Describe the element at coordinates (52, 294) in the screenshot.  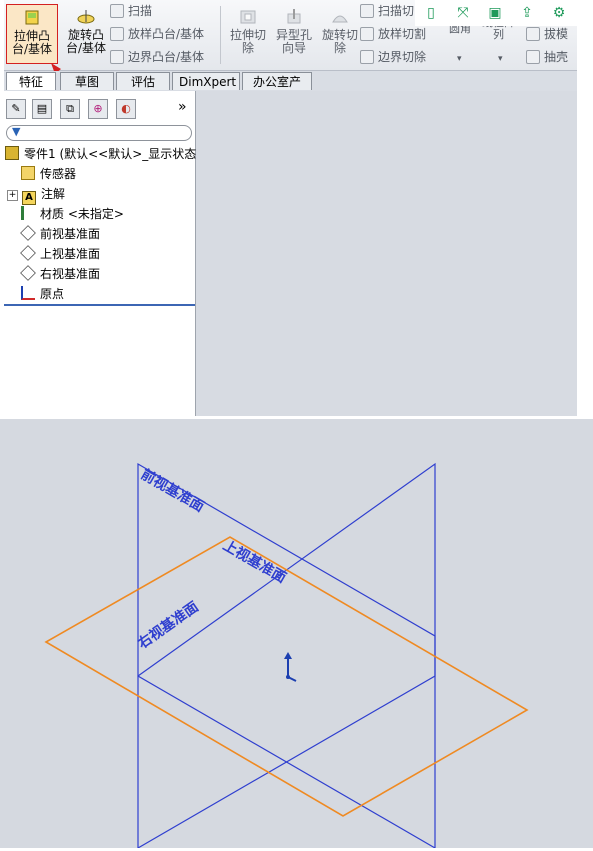
I see `tree-item-origin-label: 原点` at that location.